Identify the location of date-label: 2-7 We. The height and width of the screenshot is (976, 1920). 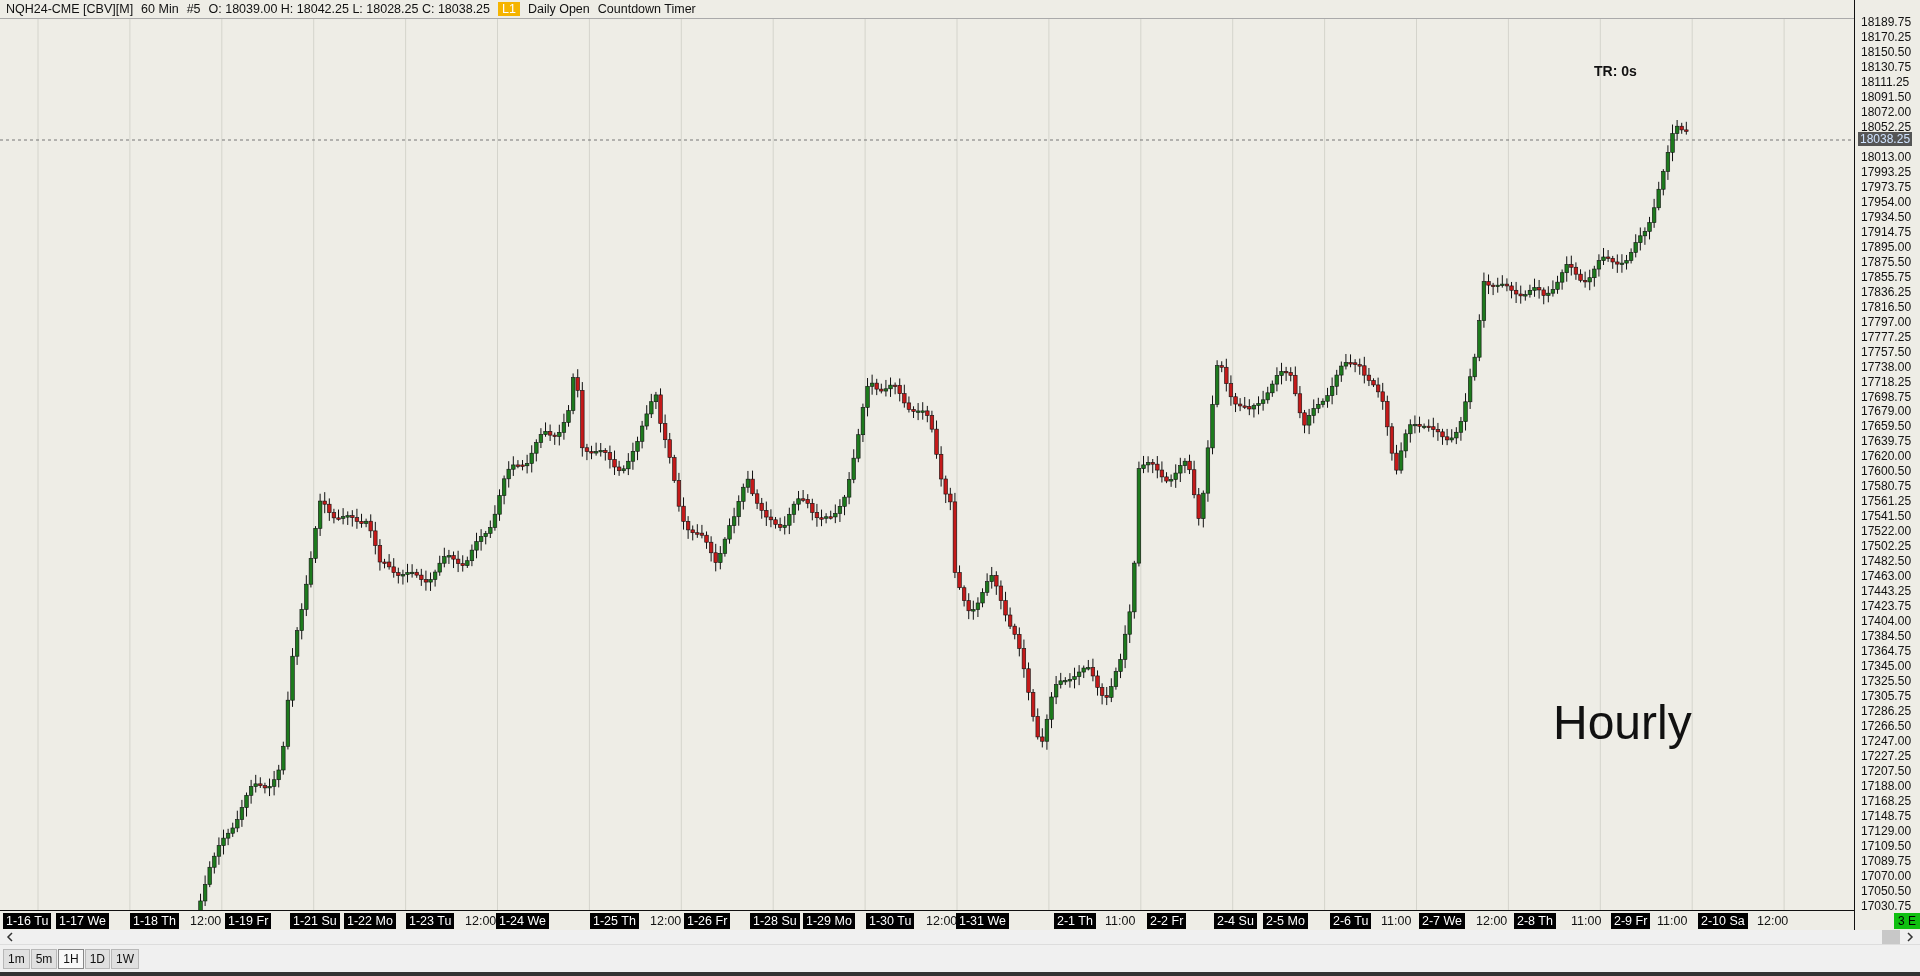
(1442, 921).